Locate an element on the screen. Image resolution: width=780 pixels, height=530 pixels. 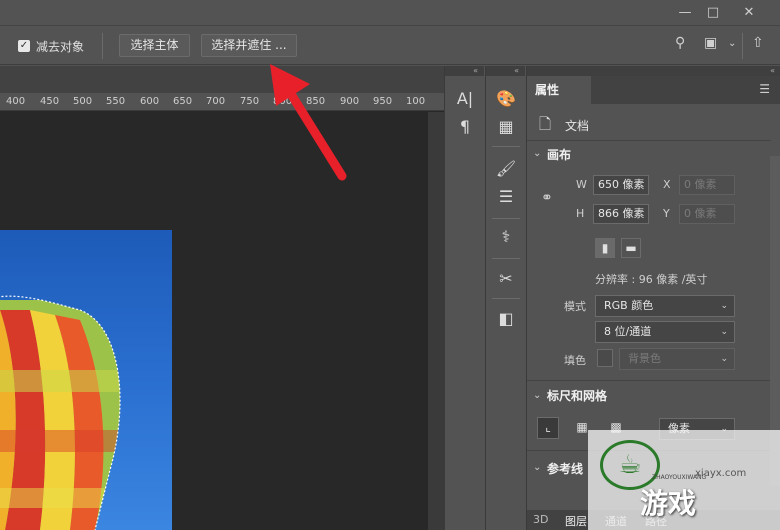
hot-air-balloon-image is located at coordinates (60, 412).